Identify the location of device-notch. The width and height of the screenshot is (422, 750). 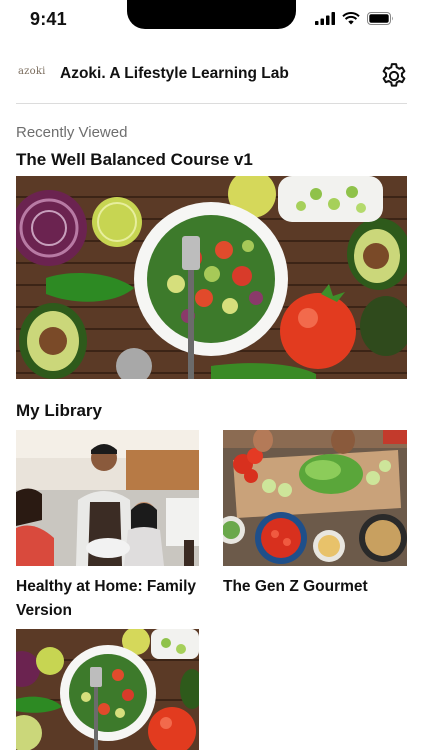
(211, 14).